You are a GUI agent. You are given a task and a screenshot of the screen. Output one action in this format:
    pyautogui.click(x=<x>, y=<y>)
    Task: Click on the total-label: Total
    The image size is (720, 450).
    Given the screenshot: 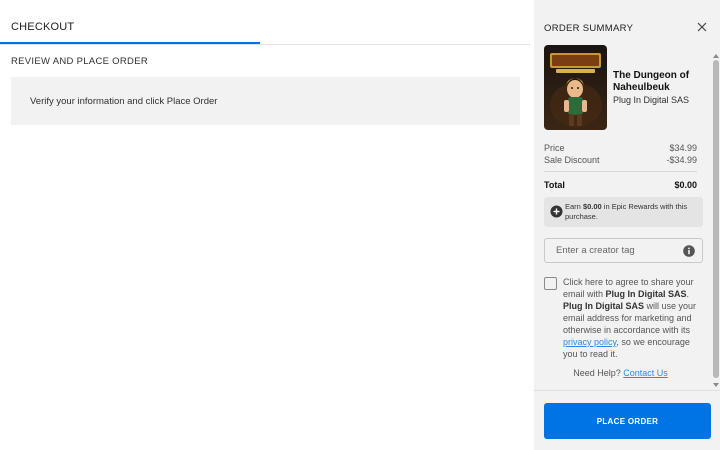 What is the action you would take?
    pyautogui.click(x=554, y=185)
    